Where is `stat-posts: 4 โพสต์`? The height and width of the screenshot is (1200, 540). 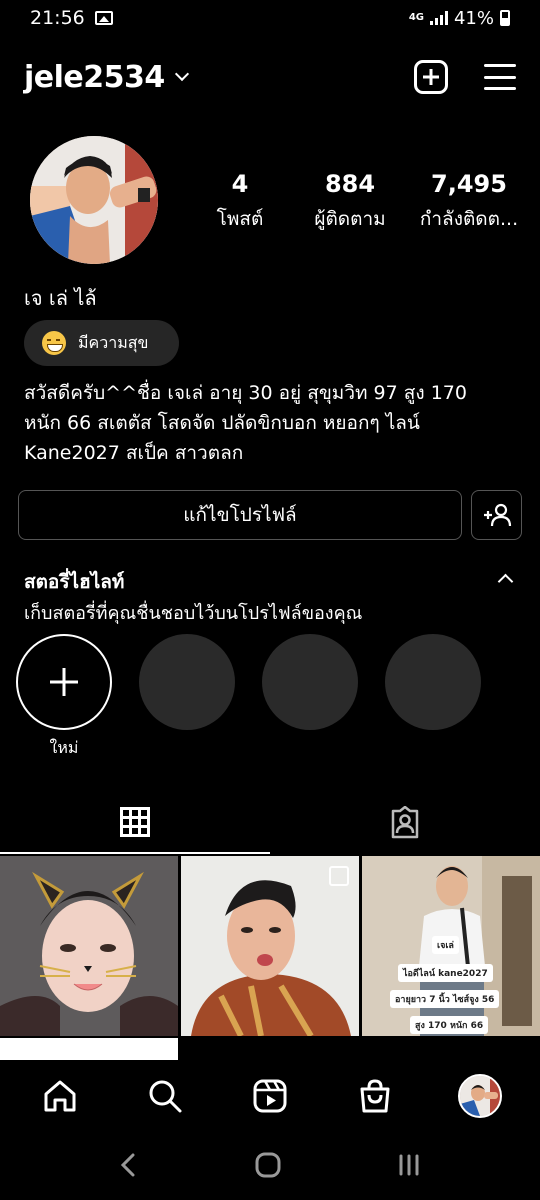 stat-posts: 4 โพสต์ is located at coordinates (240, 202).